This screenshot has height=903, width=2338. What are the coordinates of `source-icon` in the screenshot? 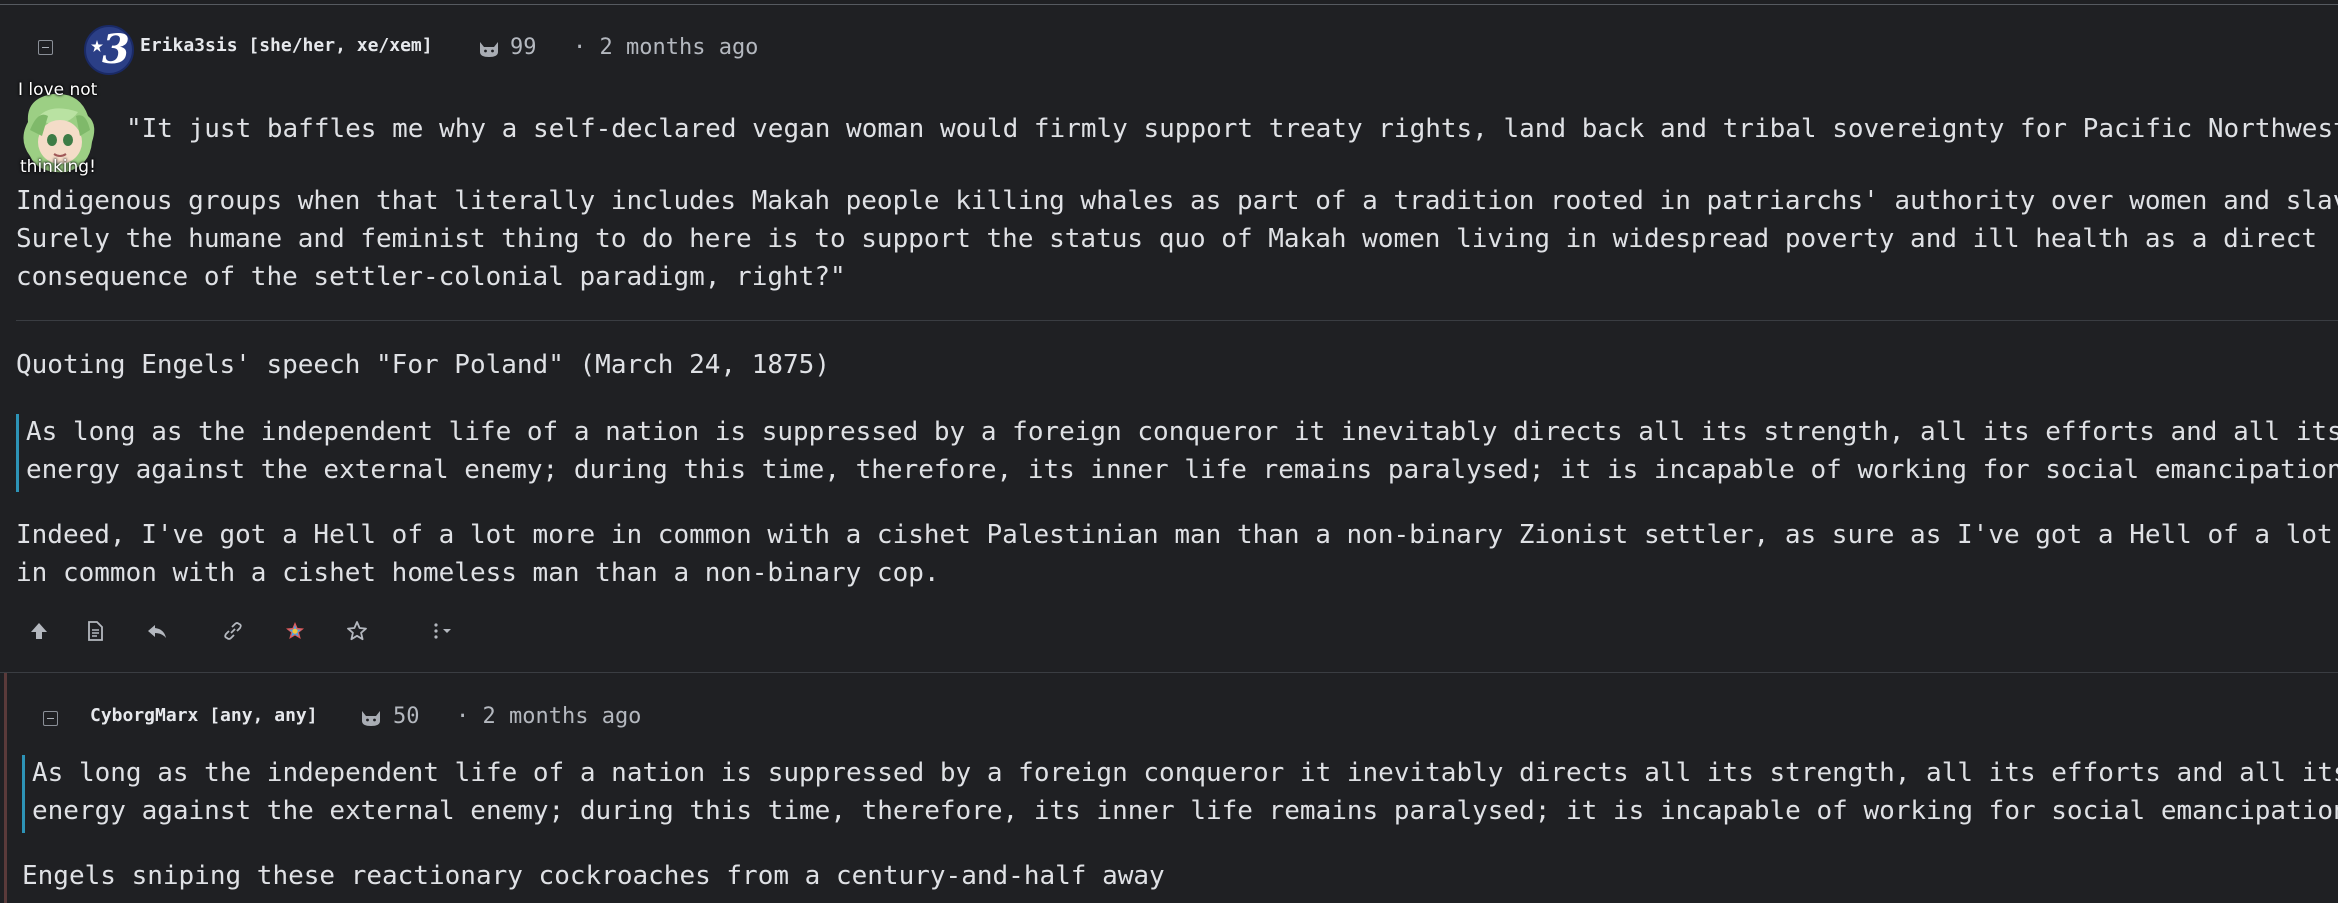 It's located at (95, 631).